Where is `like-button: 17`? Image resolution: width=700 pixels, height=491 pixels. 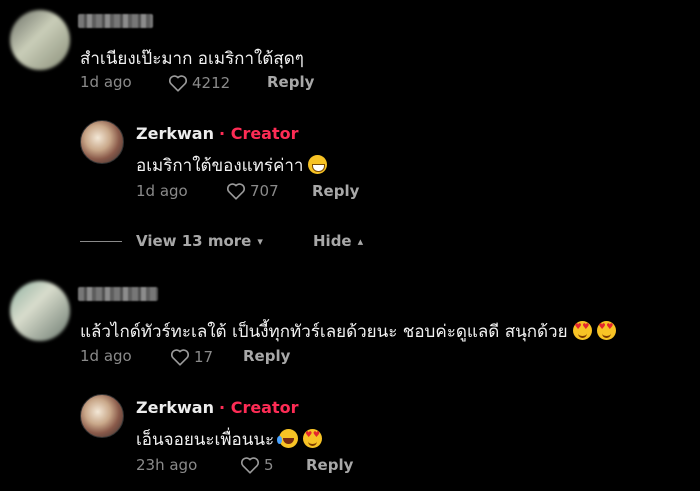 like-button: 17 is located at coordinates (191, 357).